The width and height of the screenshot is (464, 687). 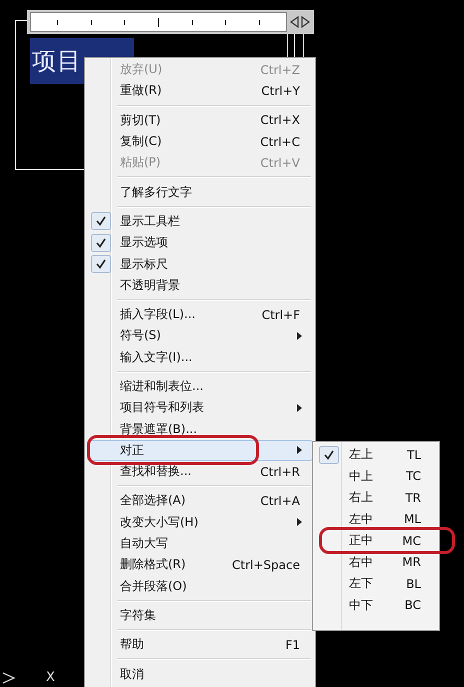 I want to click on menu-item: 左上 TL, so click(x=376, y=455).